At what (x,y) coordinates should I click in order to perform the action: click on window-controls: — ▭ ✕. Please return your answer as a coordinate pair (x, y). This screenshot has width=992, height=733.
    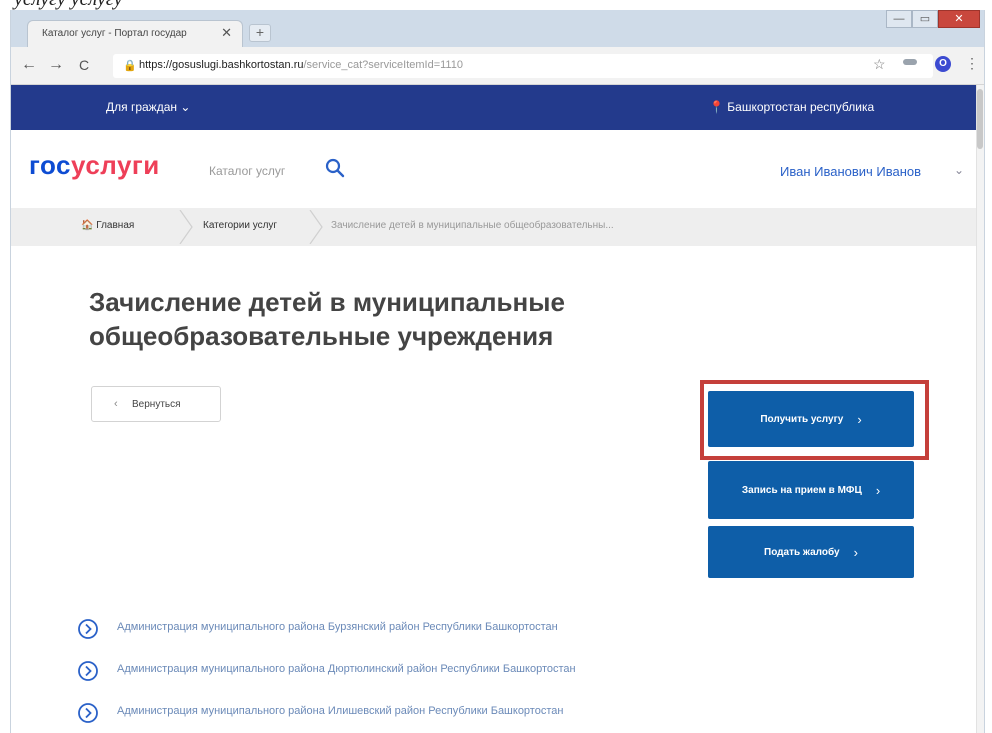
    Looking at the image, I should click on (933, 20).